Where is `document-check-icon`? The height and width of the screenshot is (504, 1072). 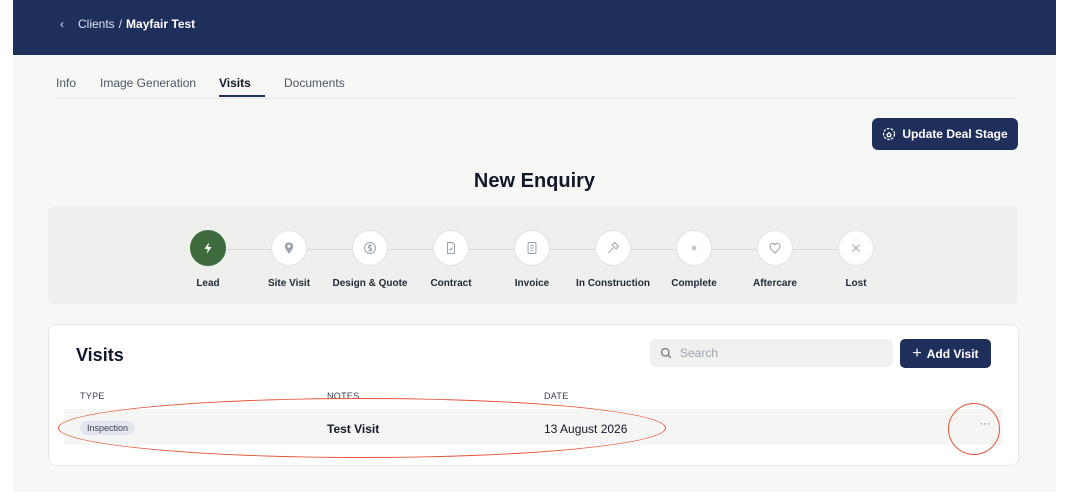
document-check-icon is located at coordinates (451, 248).